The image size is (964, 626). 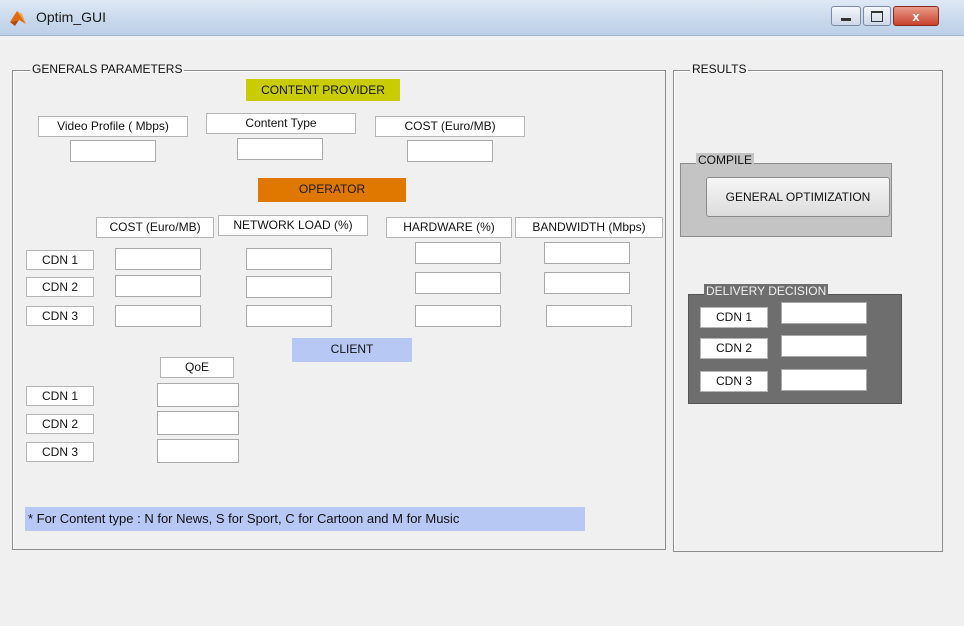 What do you see at coordinates (824, 380) in the screenshot?
I see `delivery-cdn3-output` at bounding box center [824, 380].